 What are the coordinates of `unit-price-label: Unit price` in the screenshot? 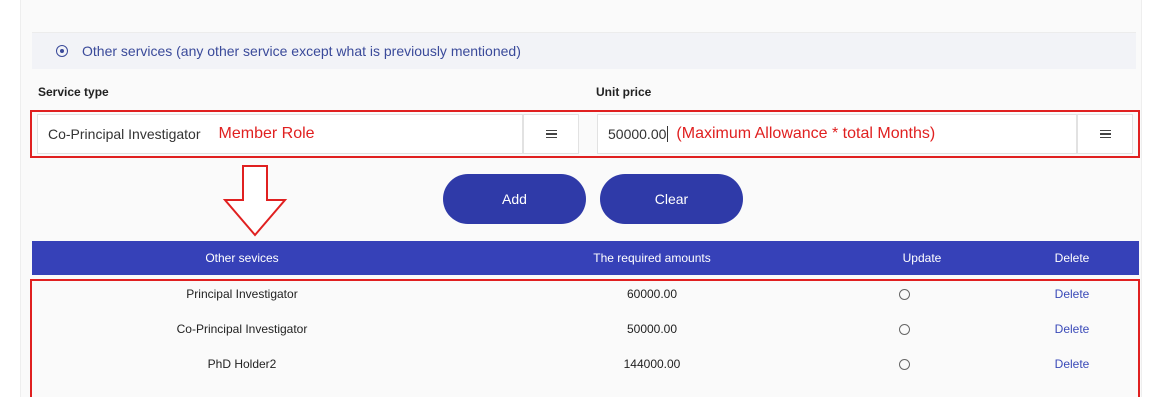 It's located at (624, 92).